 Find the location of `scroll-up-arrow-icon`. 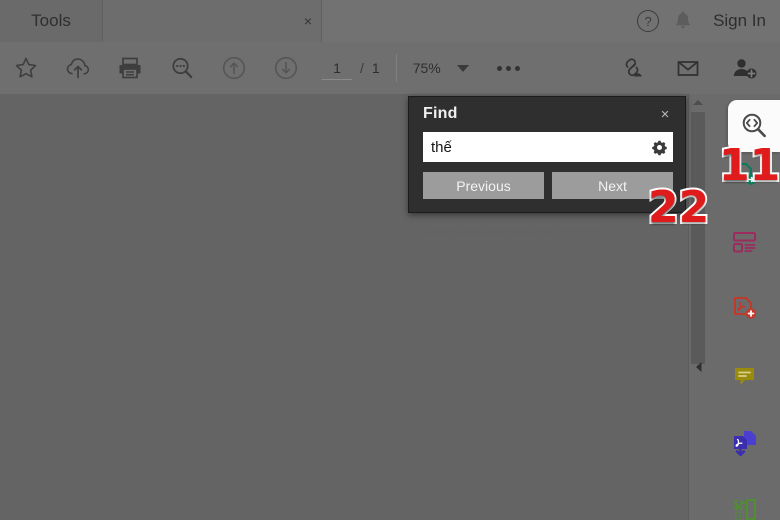

scroll-up-arrow-icon is located at coordinates (698, 102).